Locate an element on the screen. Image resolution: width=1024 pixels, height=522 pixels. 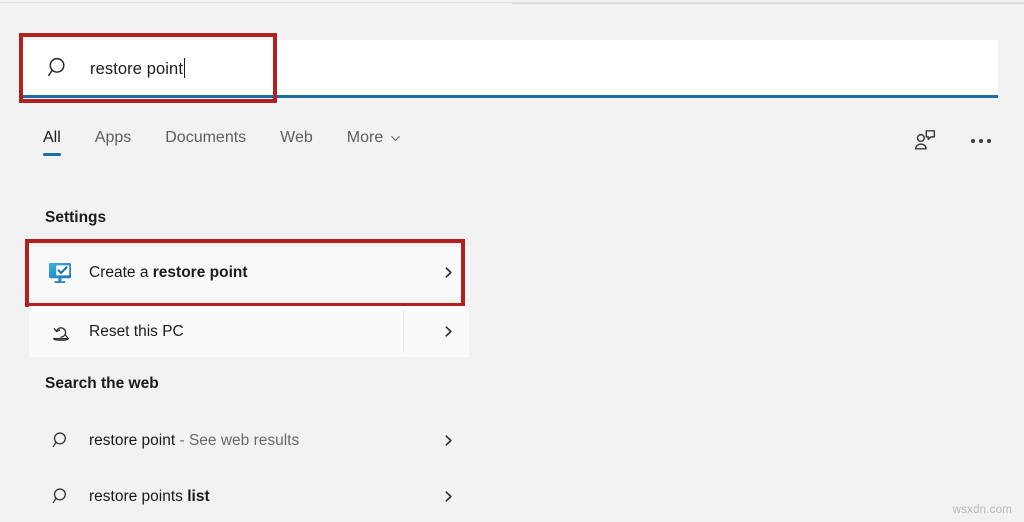
tab-all-label: All is located at coordinates (52, 137).